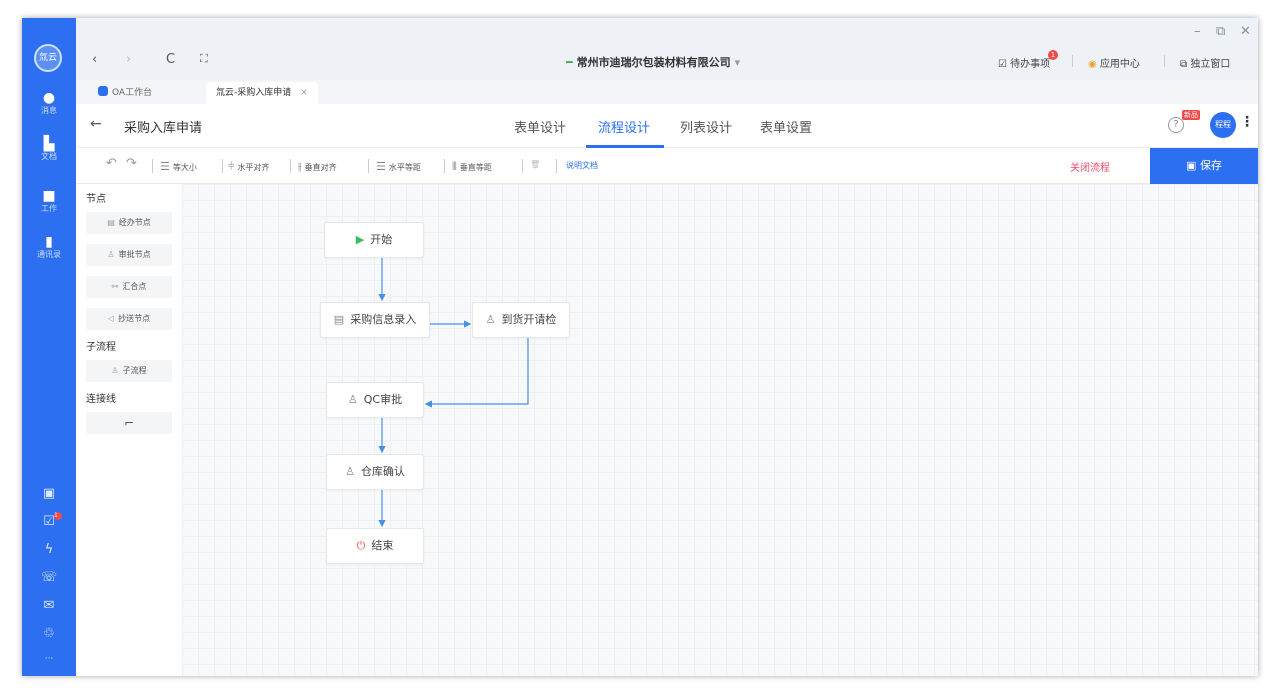 This screenshot has height=692, width=1280. I want to click on settings-icon: ♲, so click(49, 633).